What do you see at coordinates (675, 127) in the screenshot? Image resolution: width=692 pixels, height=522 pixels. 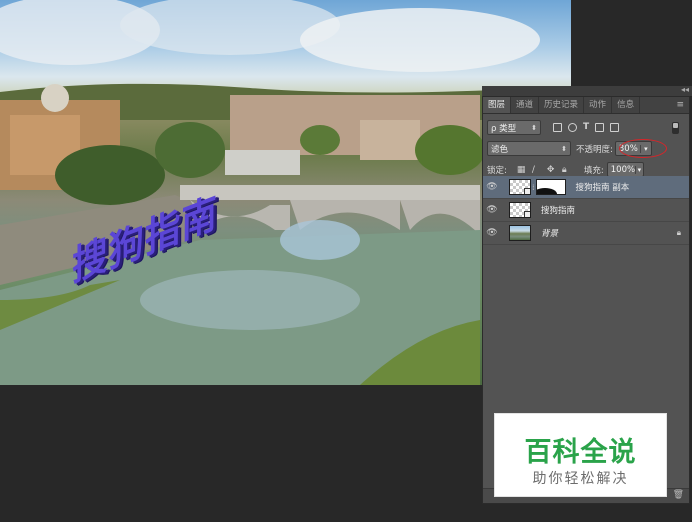 I see `filter-toggle` at bounding box center [675, 127].